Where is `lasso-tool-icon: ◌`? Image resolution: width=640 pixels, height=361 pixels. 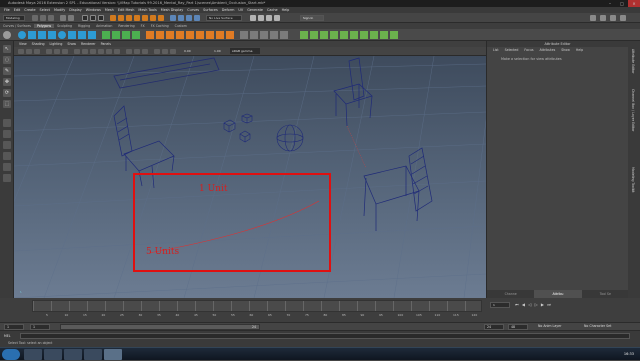
lasso-tool-icon: ◌ is located at coordinates (7, 60).